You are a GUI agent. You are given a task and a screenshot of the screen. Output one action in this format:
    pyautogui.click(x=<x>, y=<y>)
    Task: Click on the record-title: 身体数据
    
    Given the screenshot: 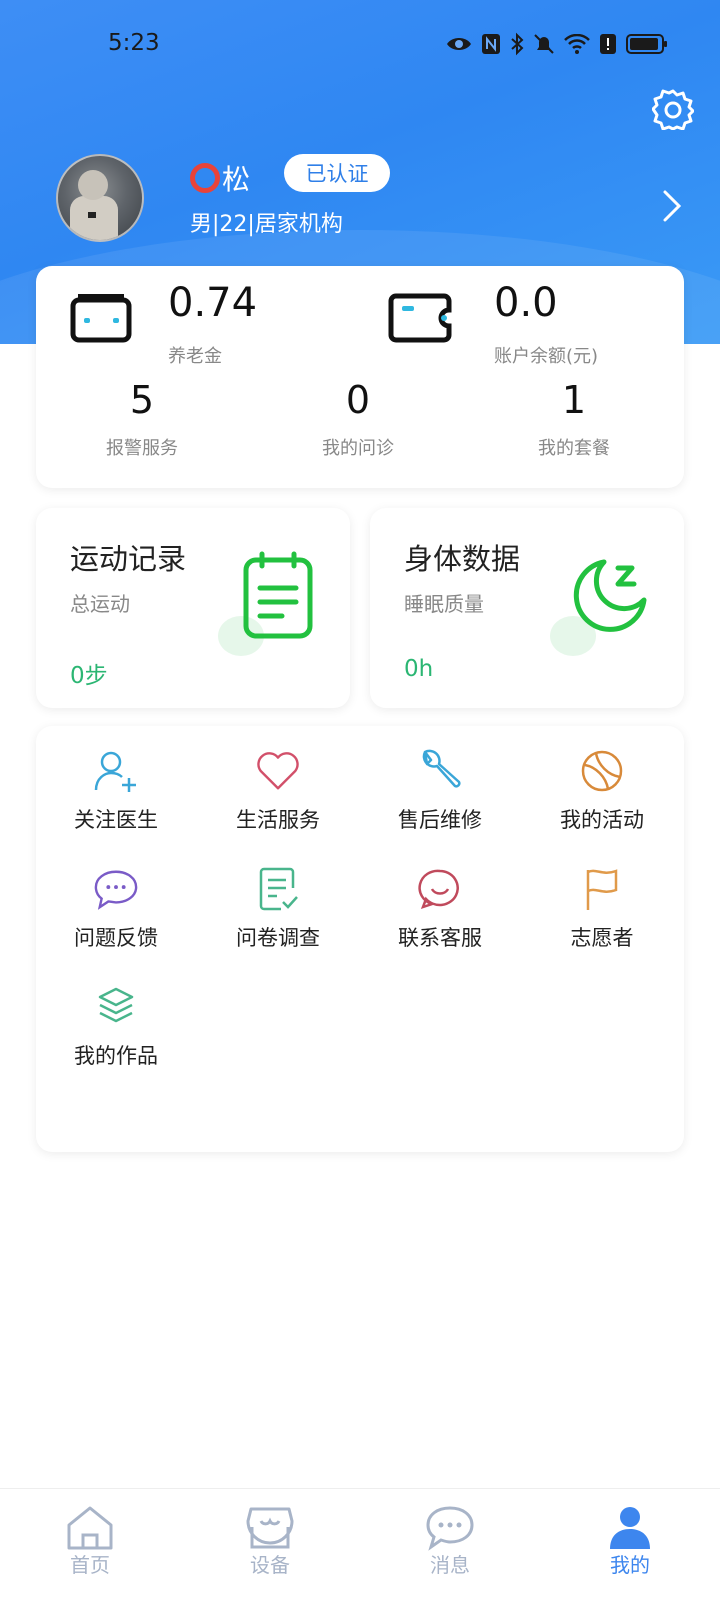 What is the action you would take?
    pyautogui.click(x=462, y=559)
    